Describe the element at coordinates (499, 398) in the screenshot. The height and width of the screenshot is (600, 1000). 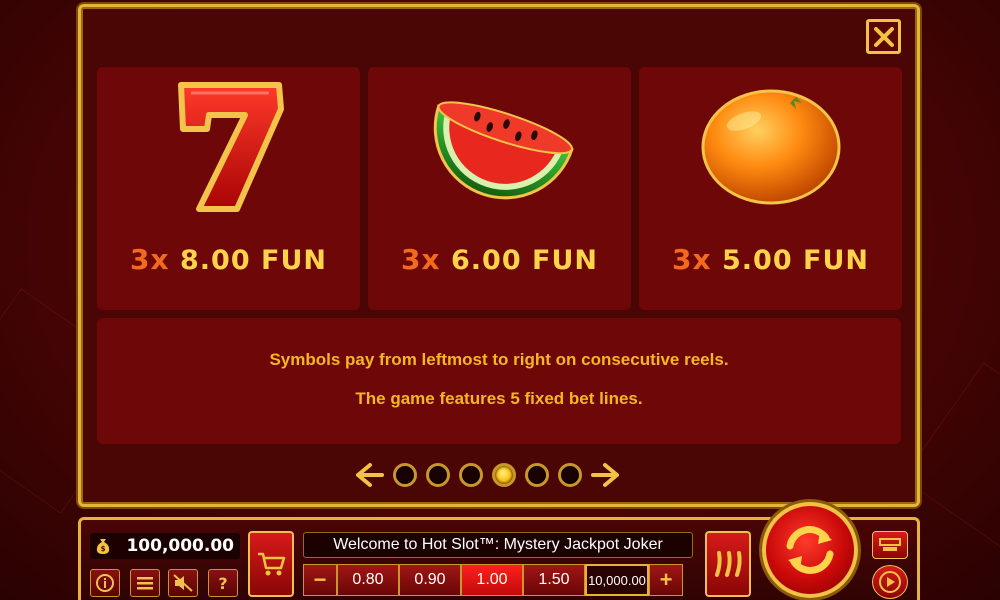
I see `rule-text: The game features 5 fixed bet lines.` at that location.